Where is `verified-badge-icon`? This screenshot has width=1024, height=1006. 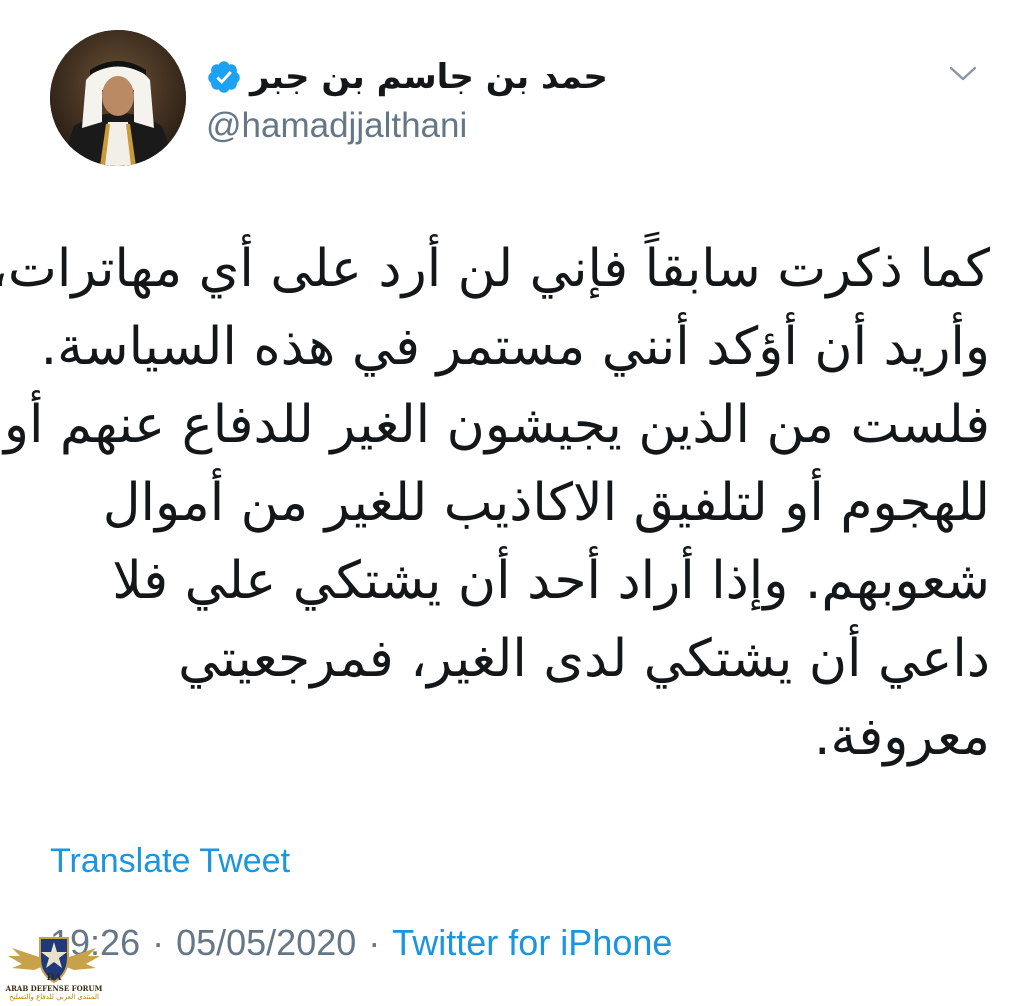
verified-badge-icon is located at coordinates (224, 77).